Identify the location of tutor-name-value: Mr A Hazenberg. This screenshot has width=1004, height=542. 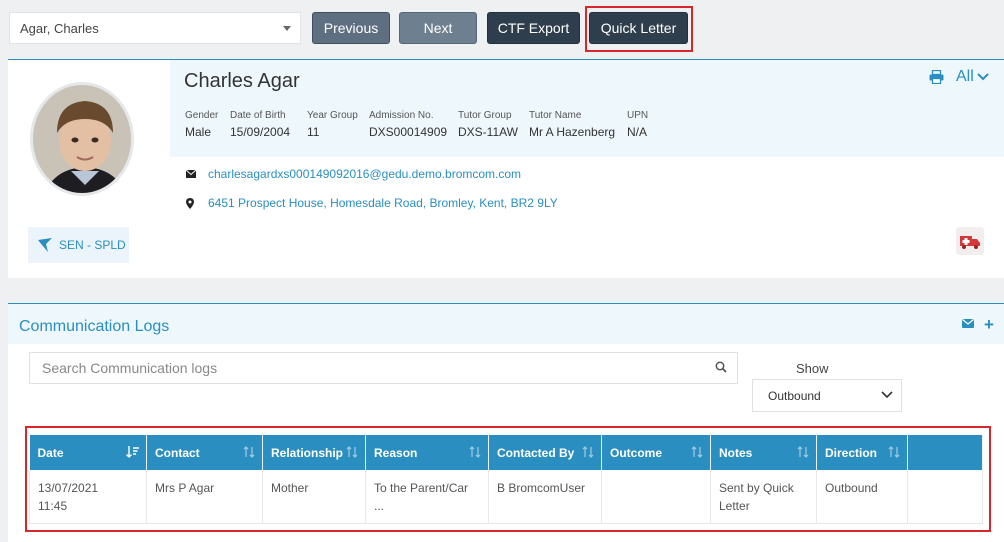
(572, 132).